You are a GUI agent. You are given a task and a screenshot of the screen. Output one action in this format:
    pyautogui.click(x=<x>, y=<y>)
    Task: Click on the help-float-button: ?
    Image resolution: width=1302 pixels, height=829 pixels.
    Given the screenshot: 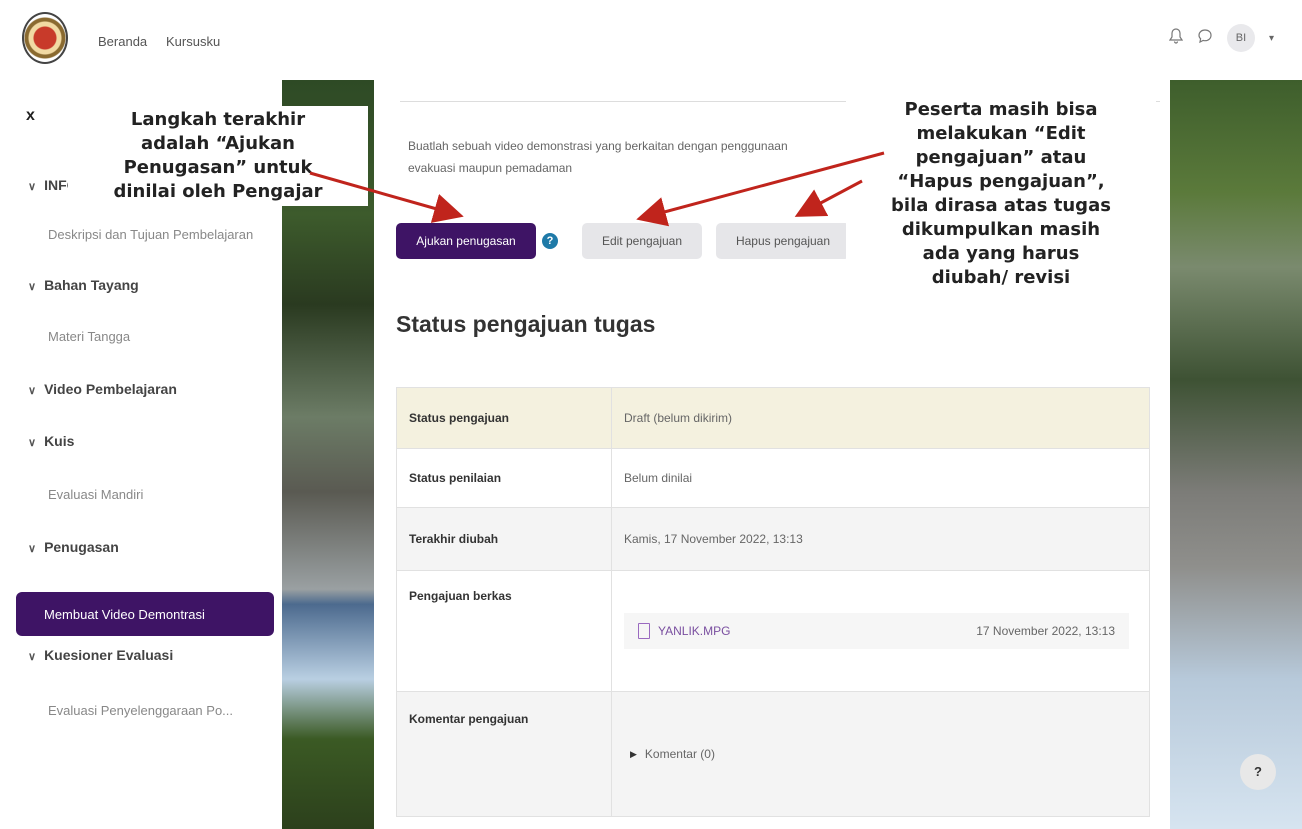 What is the action you would take?
    pyautogui.click(x=1258, y=772)
    